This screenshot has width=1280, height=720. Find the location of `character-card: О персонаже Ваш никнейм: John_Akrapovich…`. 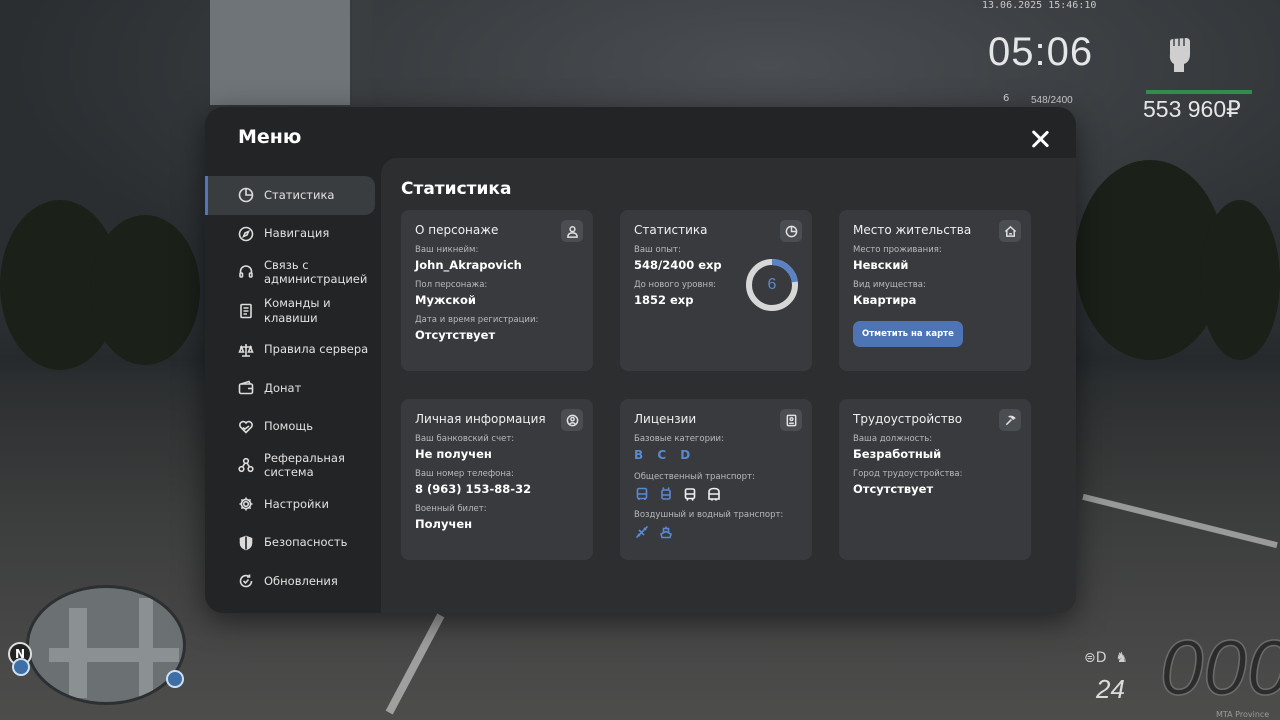

character-card: О персонаже Ваш никнейм: John_Akrapovich… is located at coordinates (497, 290).